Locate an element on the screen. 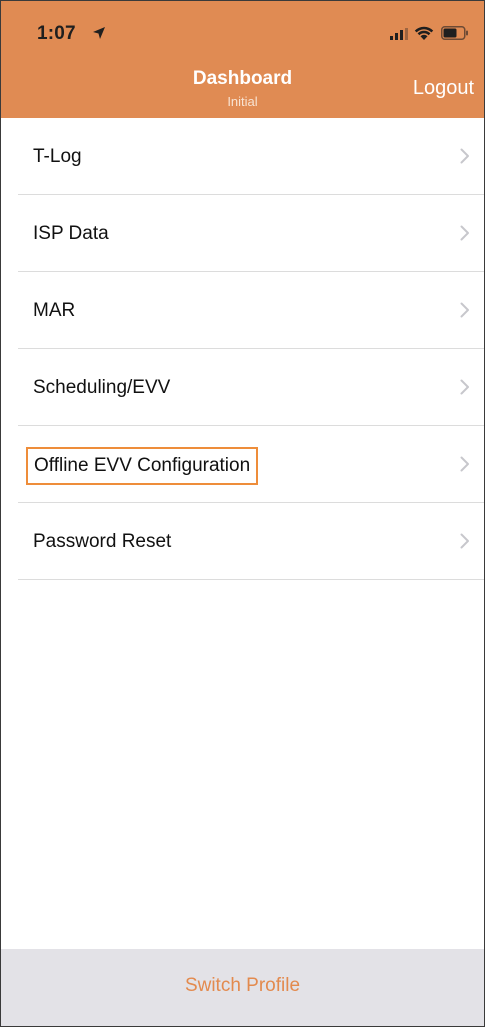 This screenshot has width=485, height=1027. menu-item-label: ISP Data is located at coordinates (71, 233).